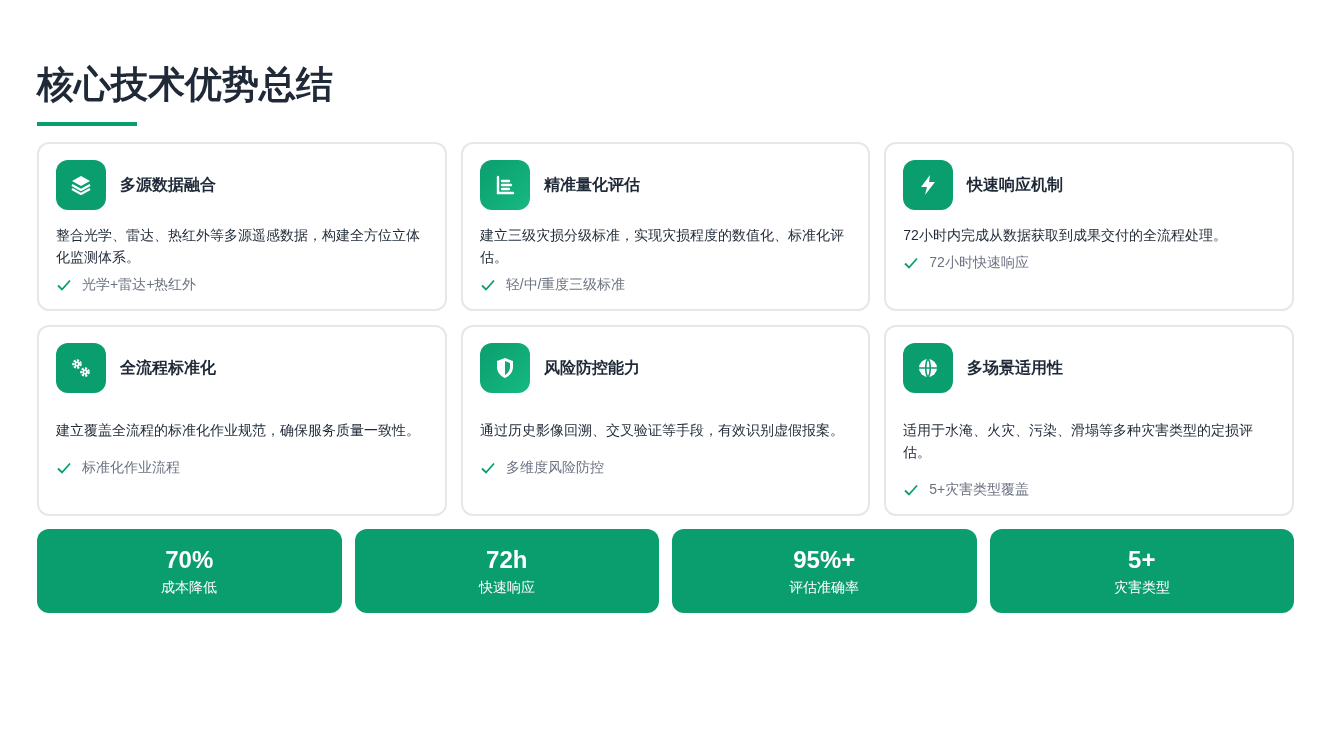  What do you see at coordinates (662, 246) in the screenshot?
I see `card-description: 建立三级灾损分级标准，实现灾损程度的数值化、标准化评估。` at bounding box center [662, 246].